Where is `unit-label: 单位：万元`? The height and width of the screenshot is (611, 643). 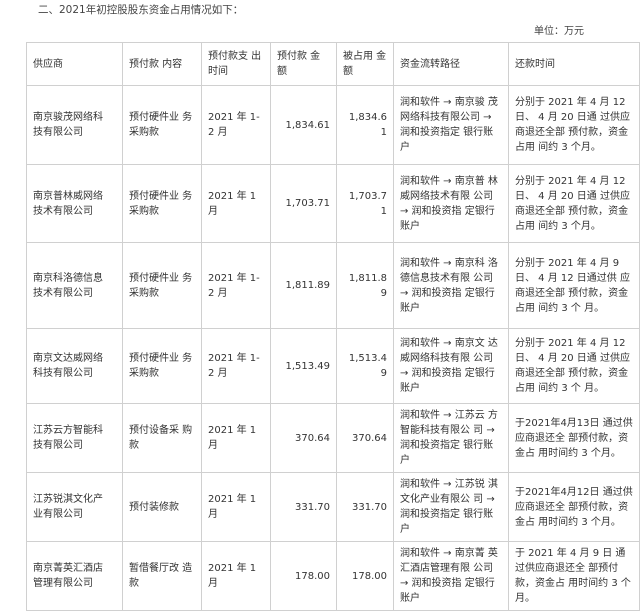
unit-label: 单位：万元 is located at coordinates (559, 31).